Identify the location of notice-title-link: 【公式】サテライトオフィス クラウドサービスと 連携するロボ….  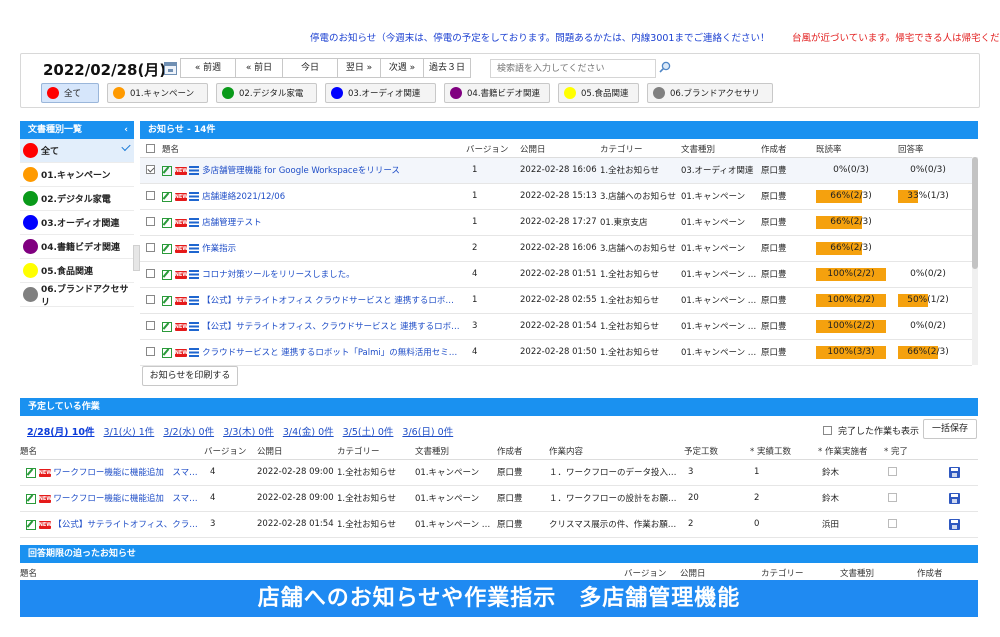
(328, 301).